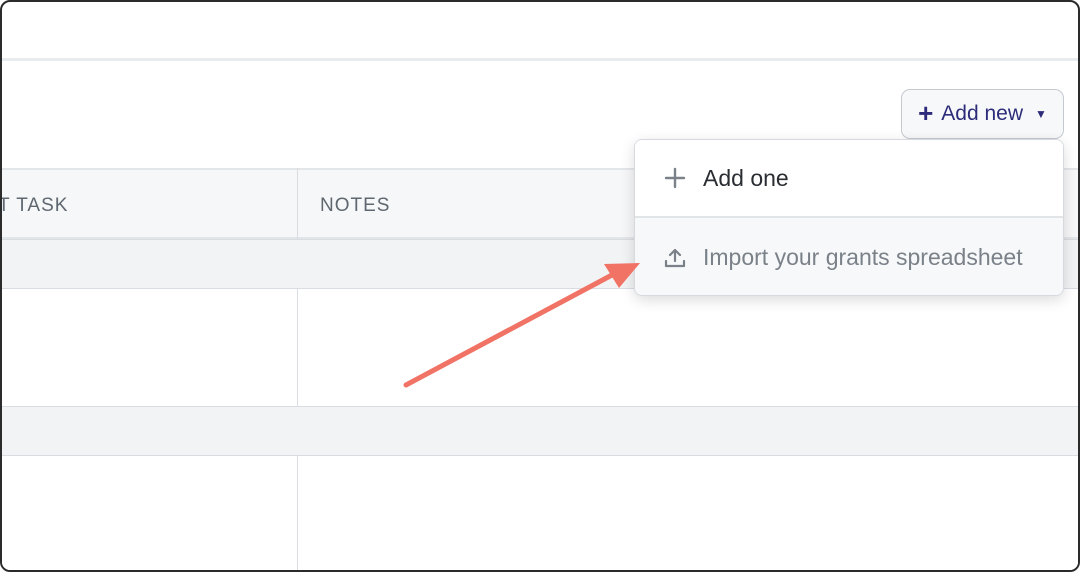  Describe the element at coordinates (355, 206) in the screenshot. I see `column-header-notes: NOTES` at that location.